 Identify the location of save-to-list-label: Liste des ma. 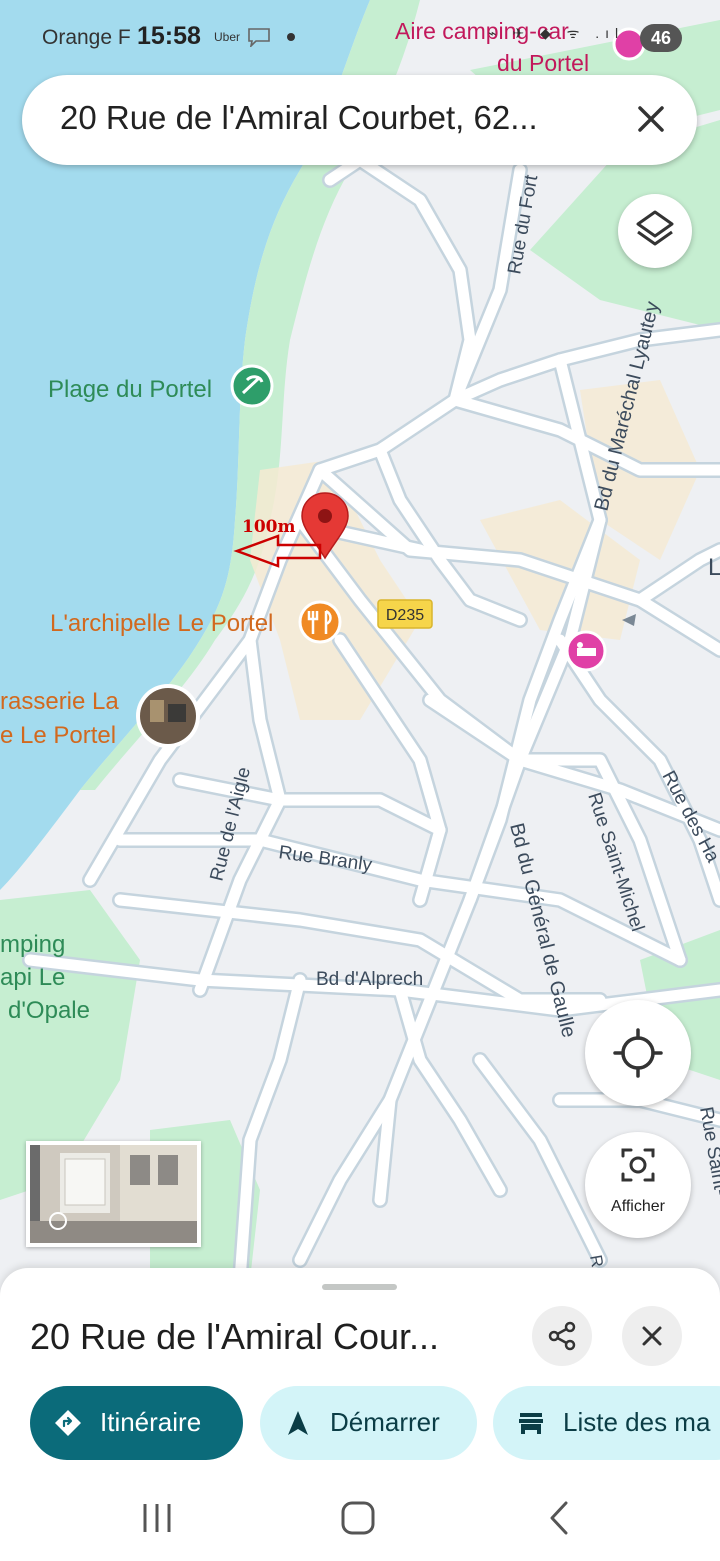
(637, 1422).